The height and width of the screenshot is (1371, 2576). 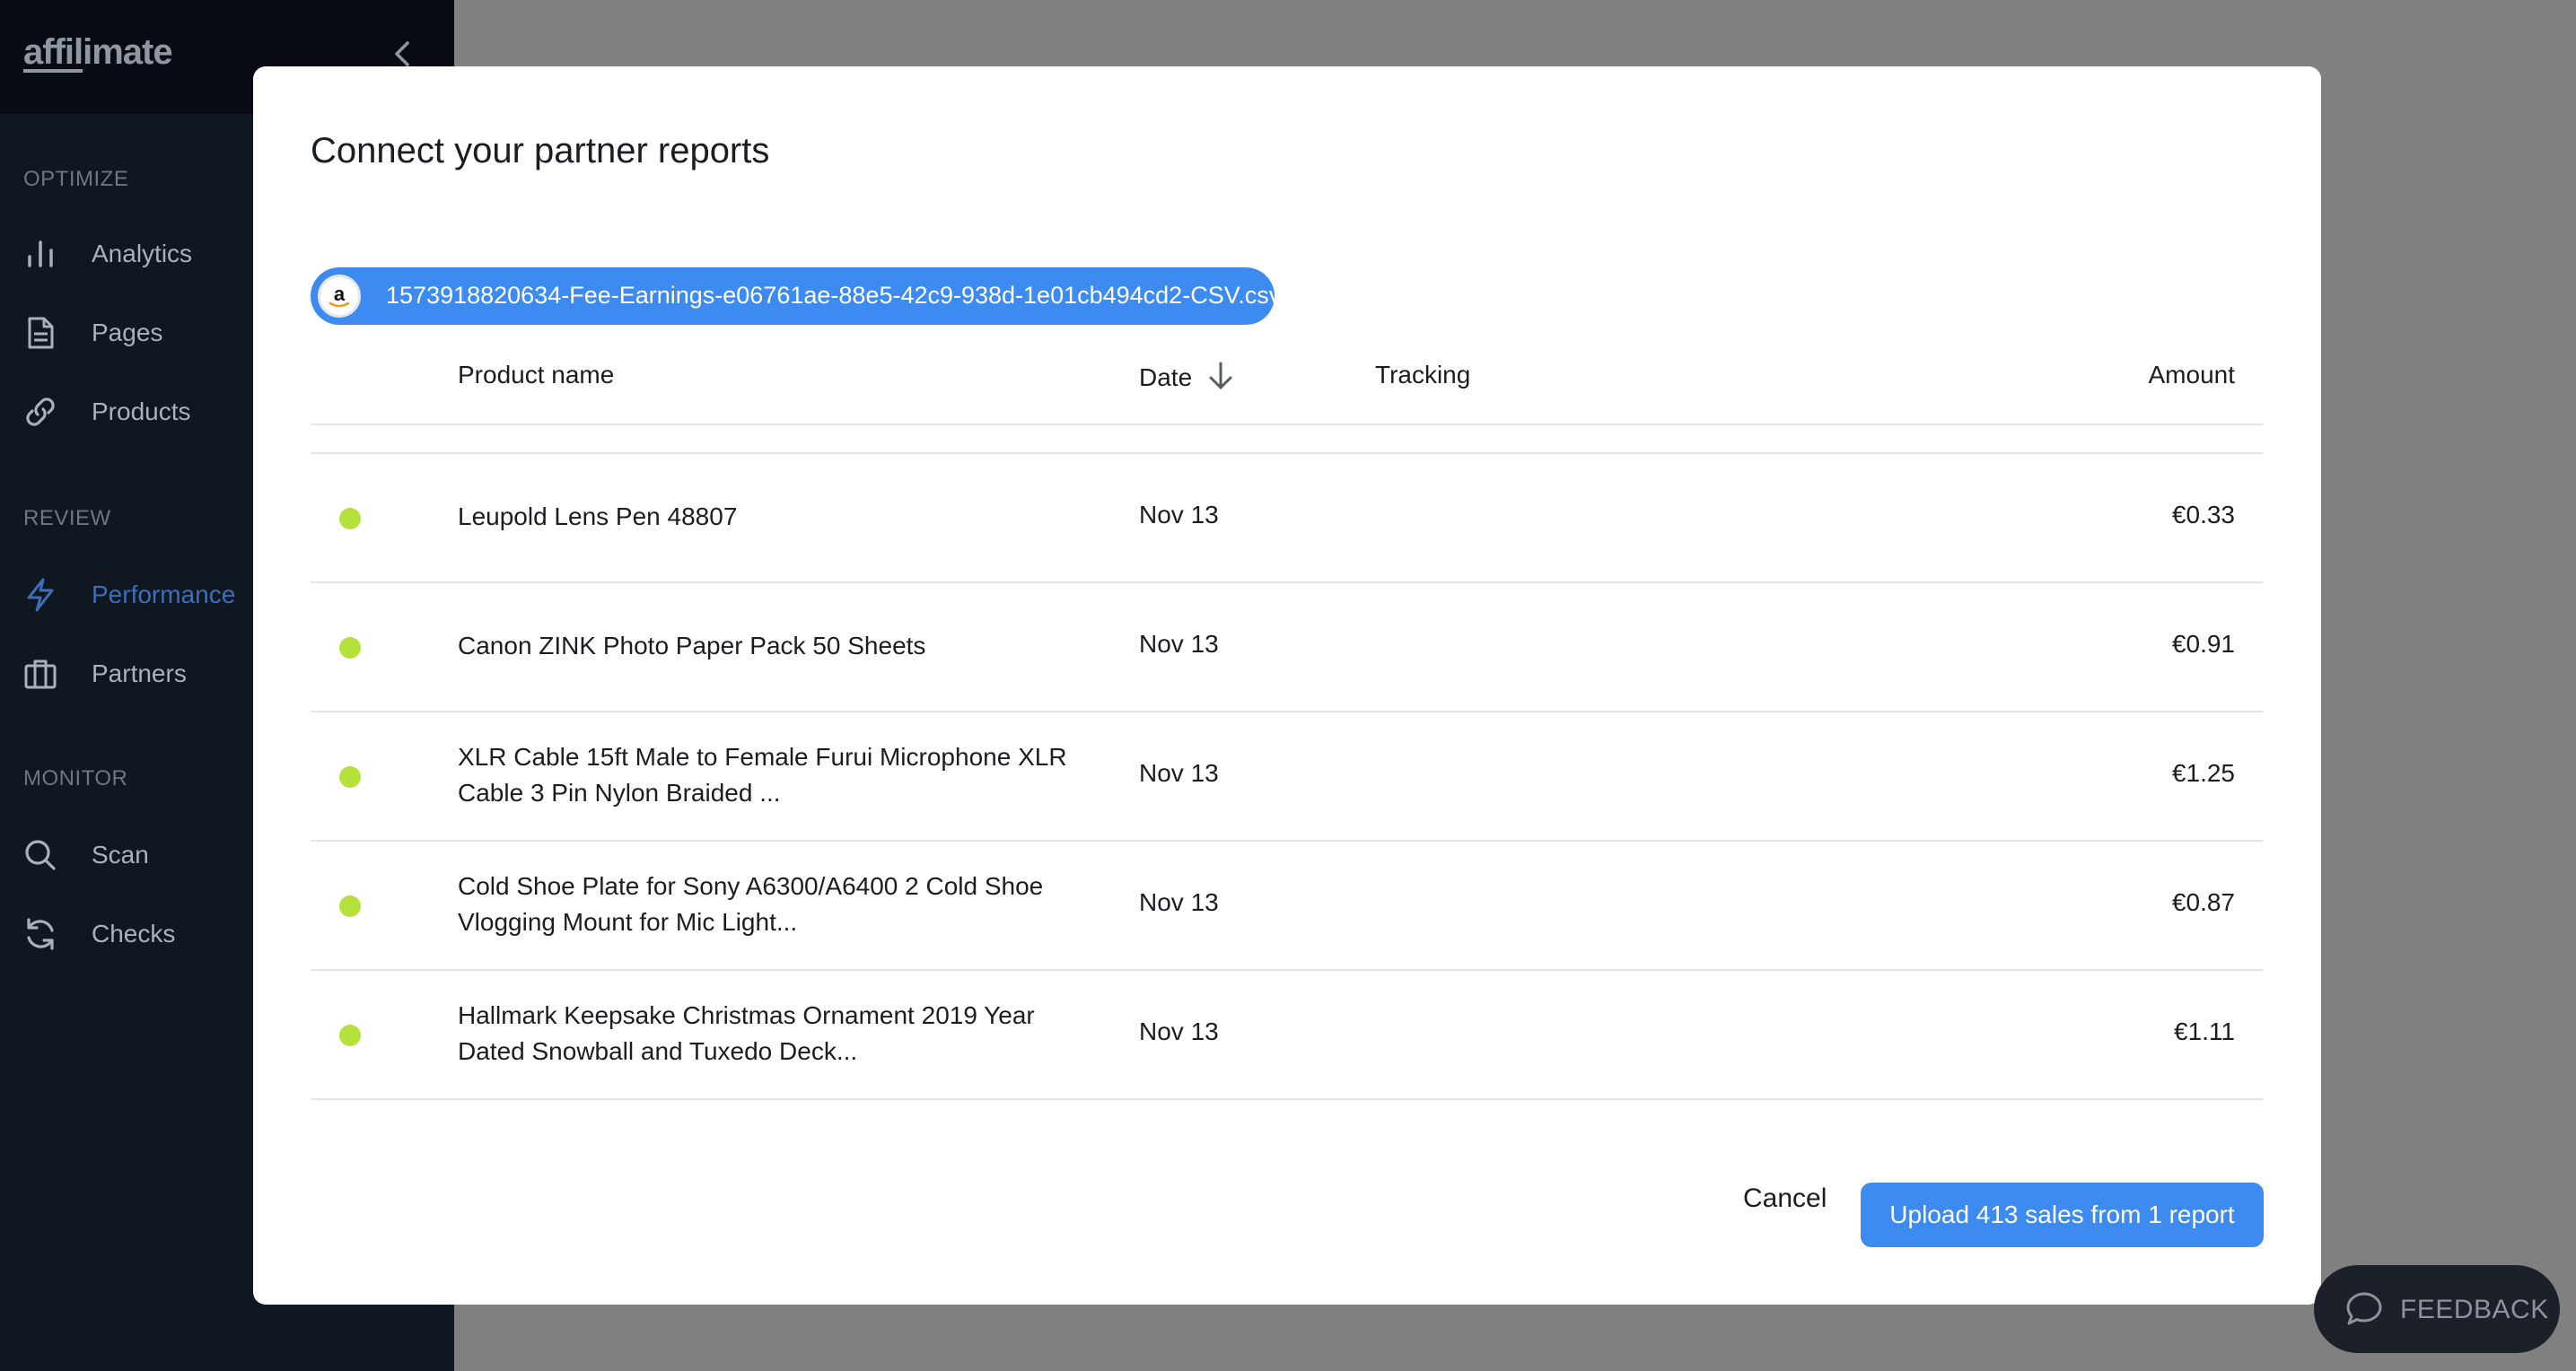 What do you see at coordinates (2203, 644) in the screenshot?
I see `sale-amount: €0.91` at bounding box center [2203, 644].